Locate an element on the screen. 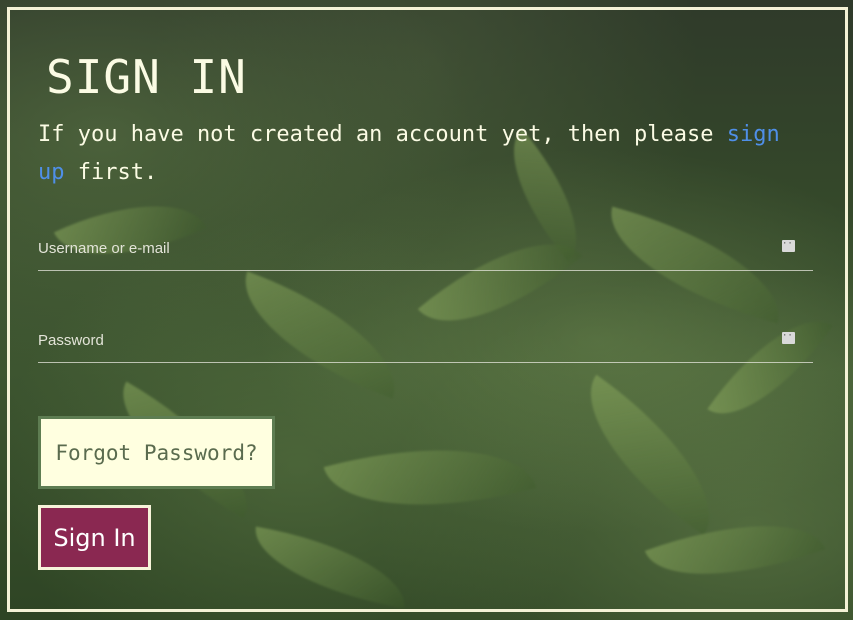 Image resolution: width=853 pixels, height=620 pixels. password-placeholder: Password is located at coordinates (71, 340).